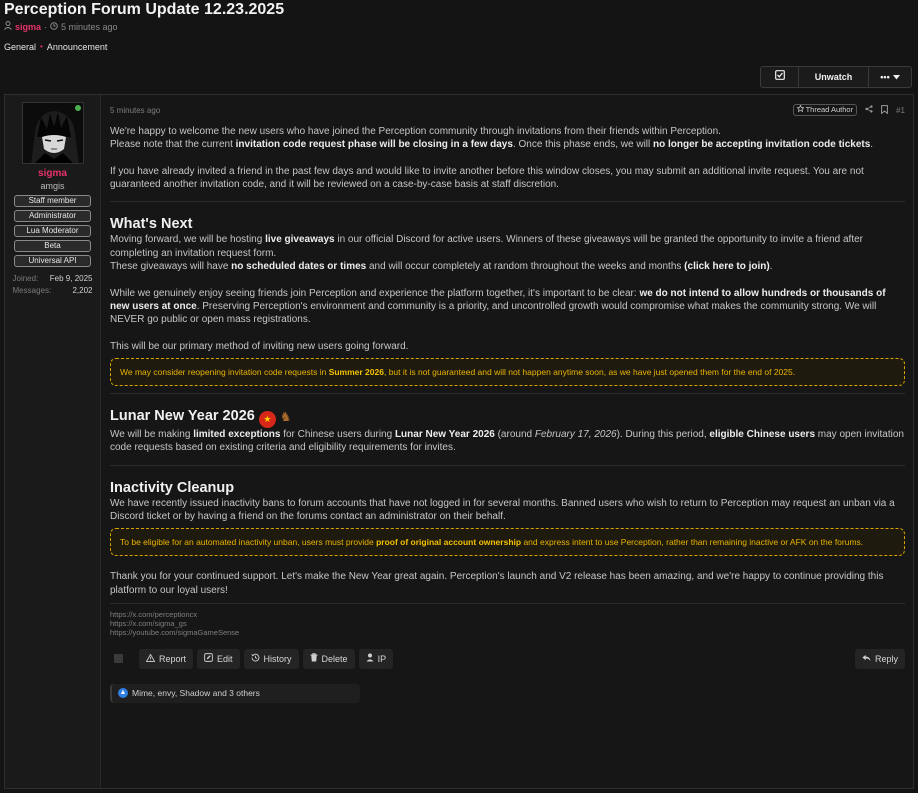  What do you see at coordinates (575, 435) in the screenshot?
I see `italic-text: February 17, 2026` at bounding box center [575, 435].